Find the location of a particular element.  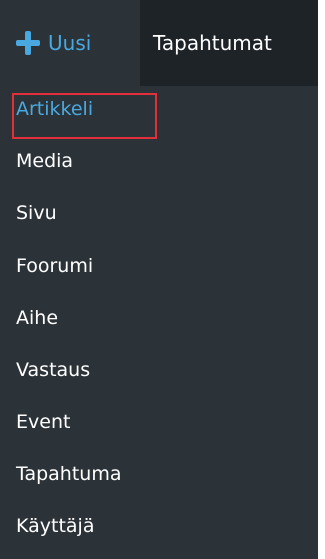

new-menu-item-foorumi: Foorumi is located at coordinates (159, 266).